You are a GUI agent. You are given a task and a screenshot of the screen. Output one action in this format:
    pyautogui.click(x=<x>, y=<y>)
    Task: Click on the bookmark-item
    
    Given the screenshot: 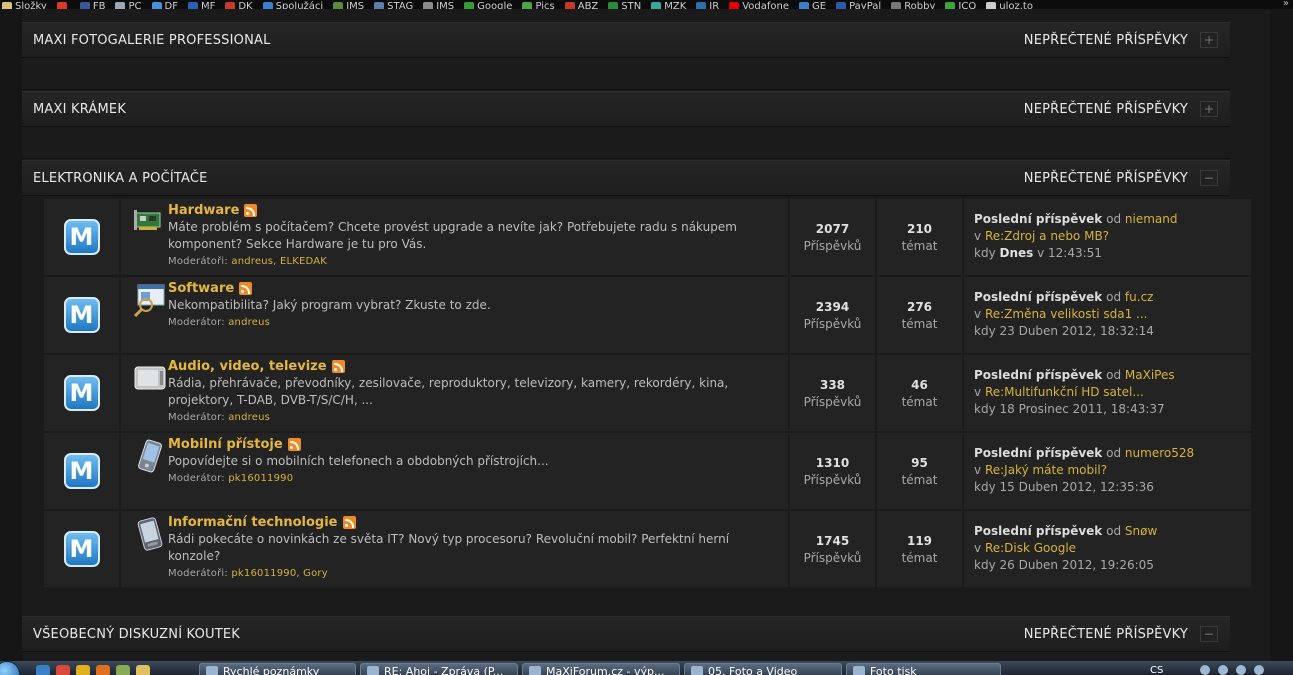 What is the action you would take?
    pyautogui.click(x=63, y=5)
    